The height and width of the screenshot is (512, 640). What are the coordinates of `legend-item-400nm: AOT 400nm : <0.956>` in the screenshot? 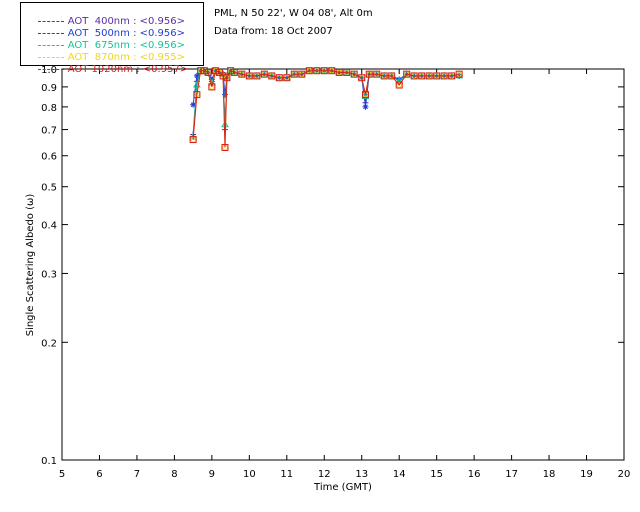 It's located at (105, 15).